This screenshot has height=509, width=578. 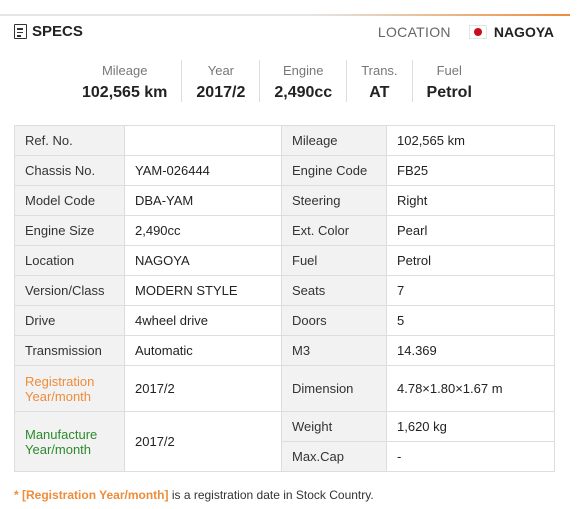 I want to click on spec-label: Ref. No., so click(x=69, y=140).